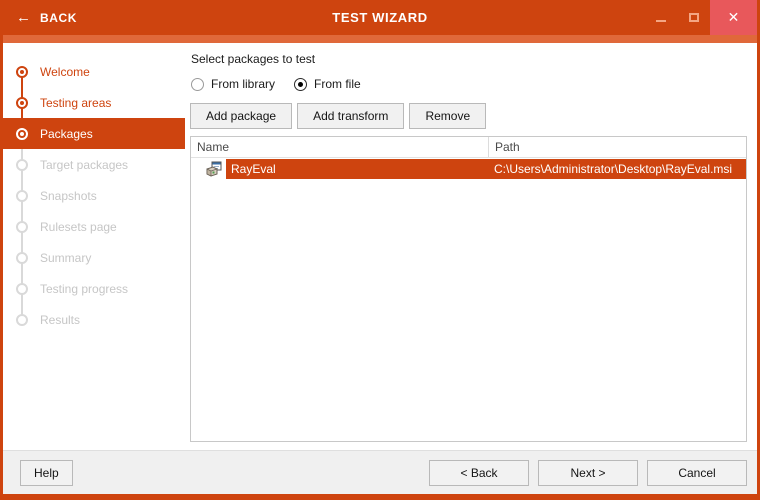 The height and width of the screenshot is (500, 760). I want to click on step-label: Target packages, so click(84, 164).